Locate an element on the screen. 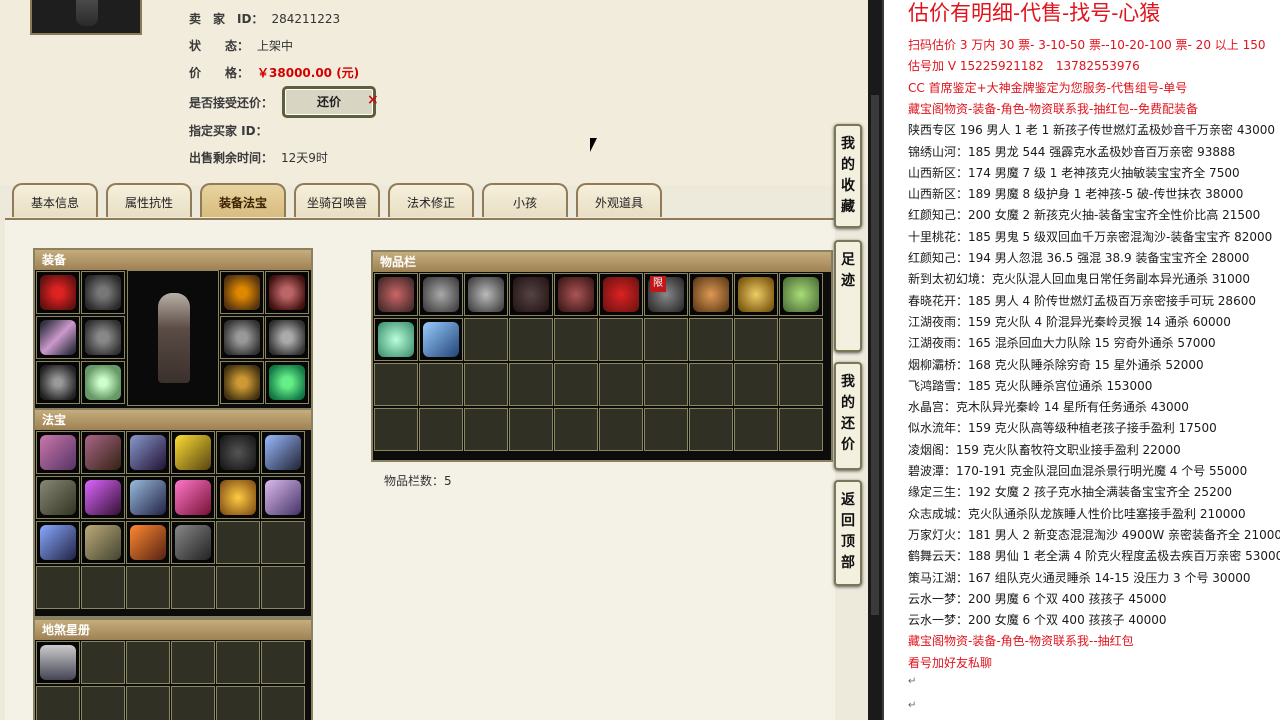 This screenshot has height=720, width=1280. scrollbar is located at coordinates (875, 360).